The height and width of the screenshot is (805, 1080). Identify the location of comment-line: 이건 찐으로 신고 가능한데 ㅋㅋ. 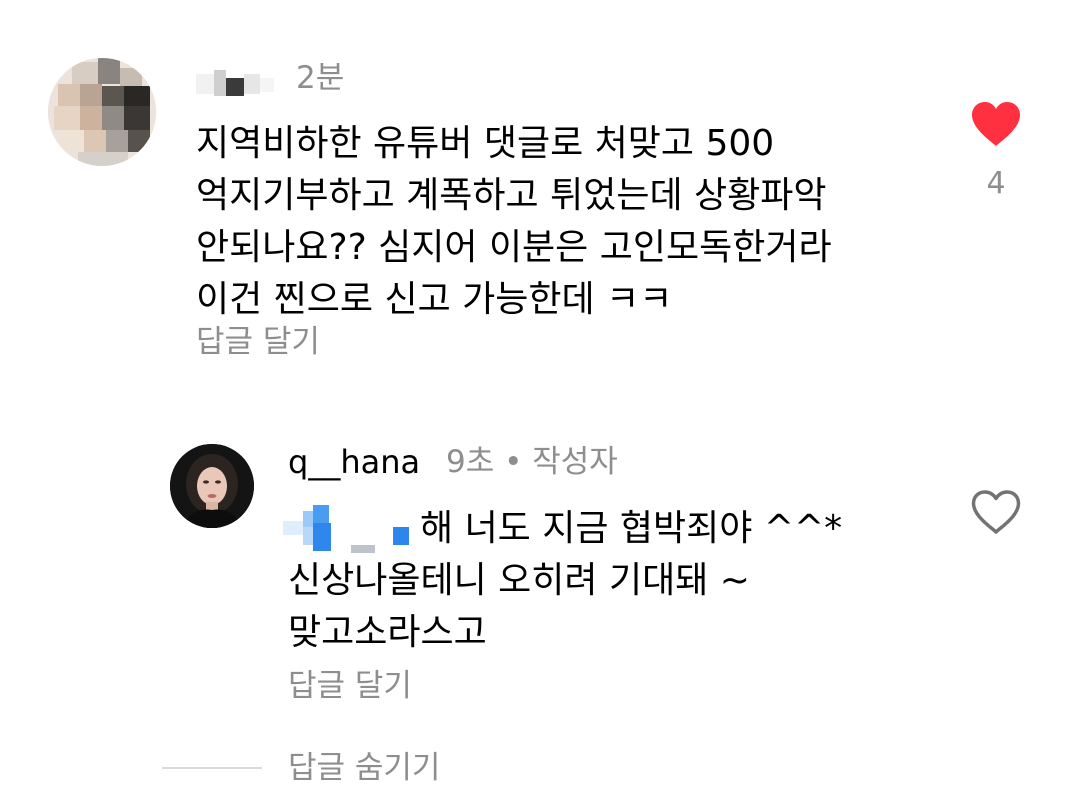
(434, 299).